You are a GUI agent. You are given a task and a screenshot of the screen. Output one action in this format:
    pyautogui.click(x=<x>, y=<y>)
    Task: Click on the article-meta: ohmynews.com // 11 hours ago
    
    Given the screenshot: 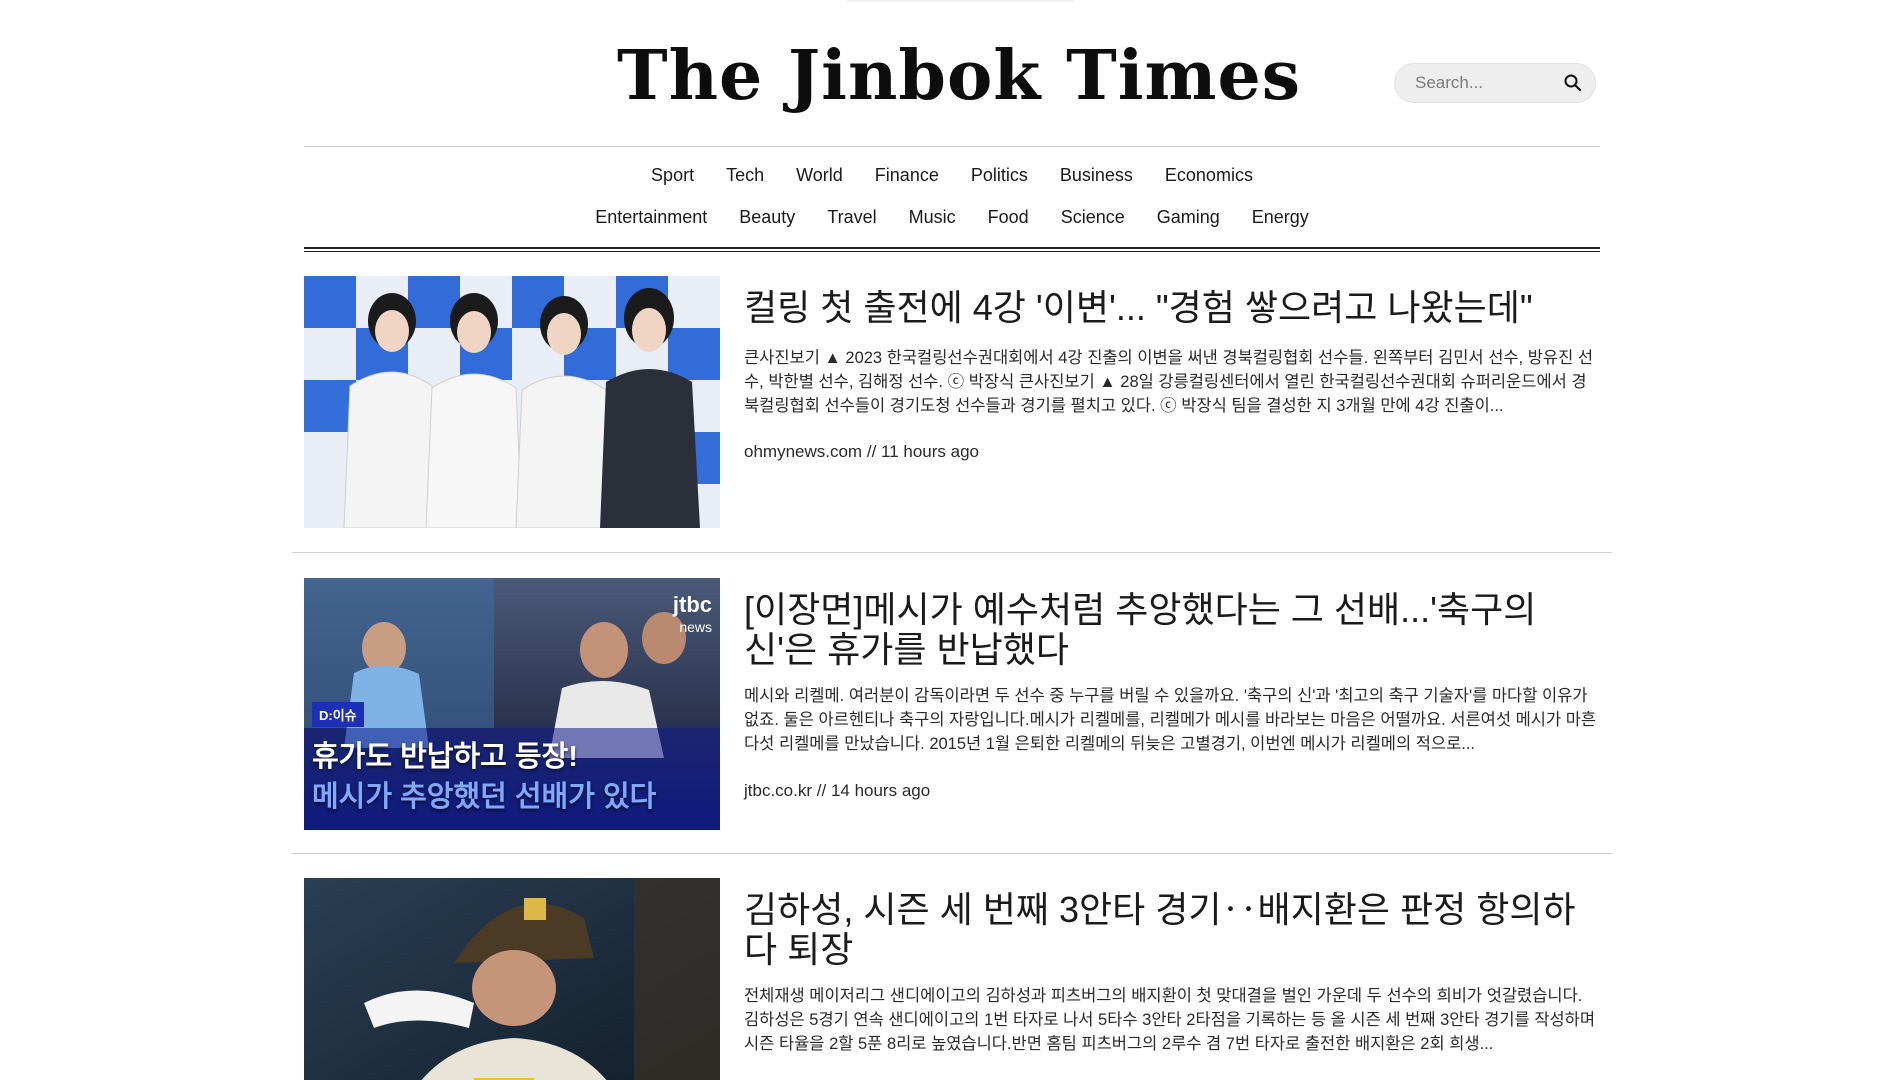 What is the action you would take?
    pyautogui.click(x=861, y=452)
    